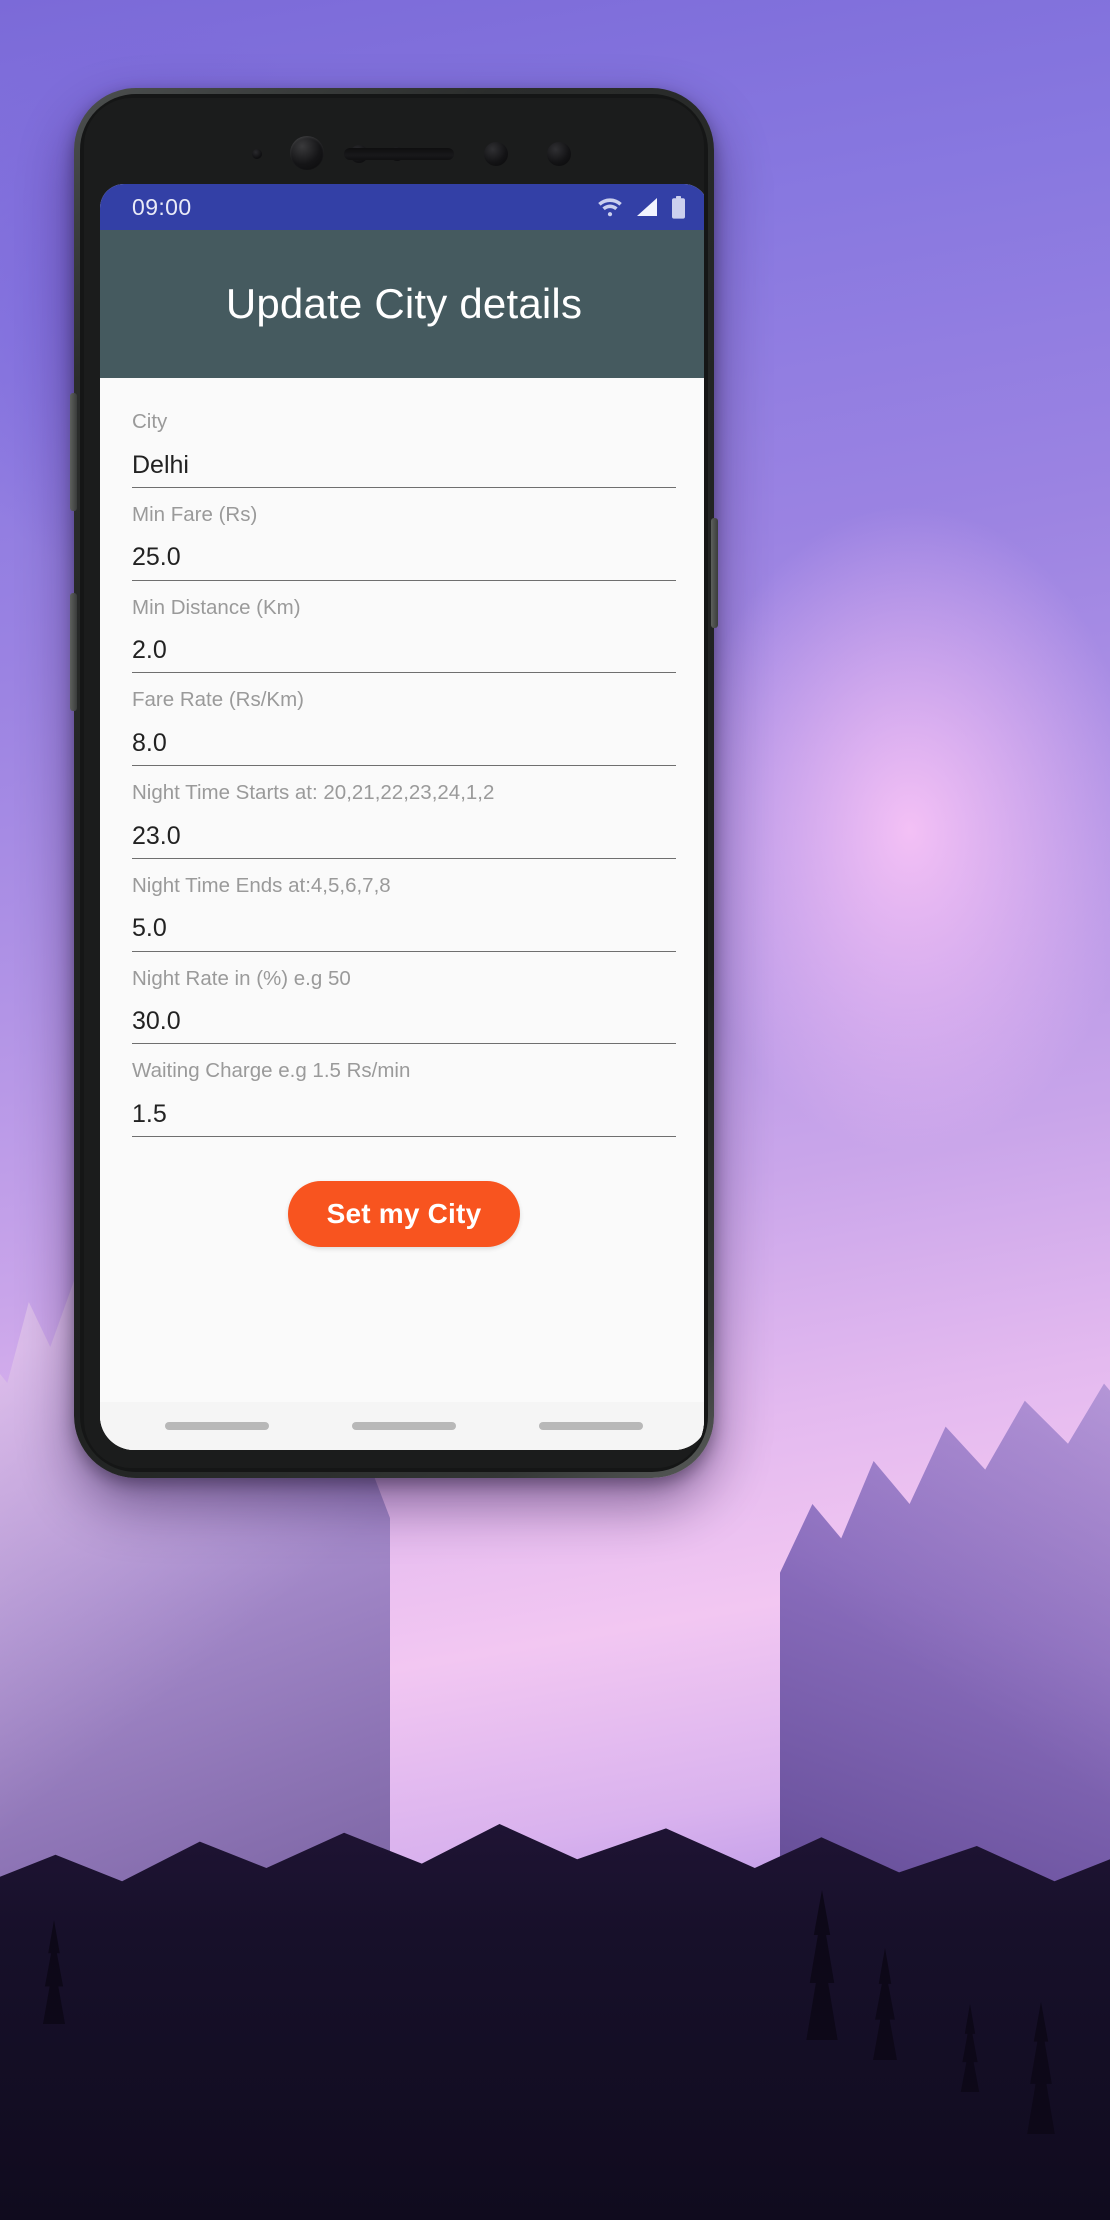 The image size is (1110, 2220). What do you see at coordinates (404, 1018) in the screenshot?
I see `night-rate-input: 30.0` at bounding box center [404, 1018].